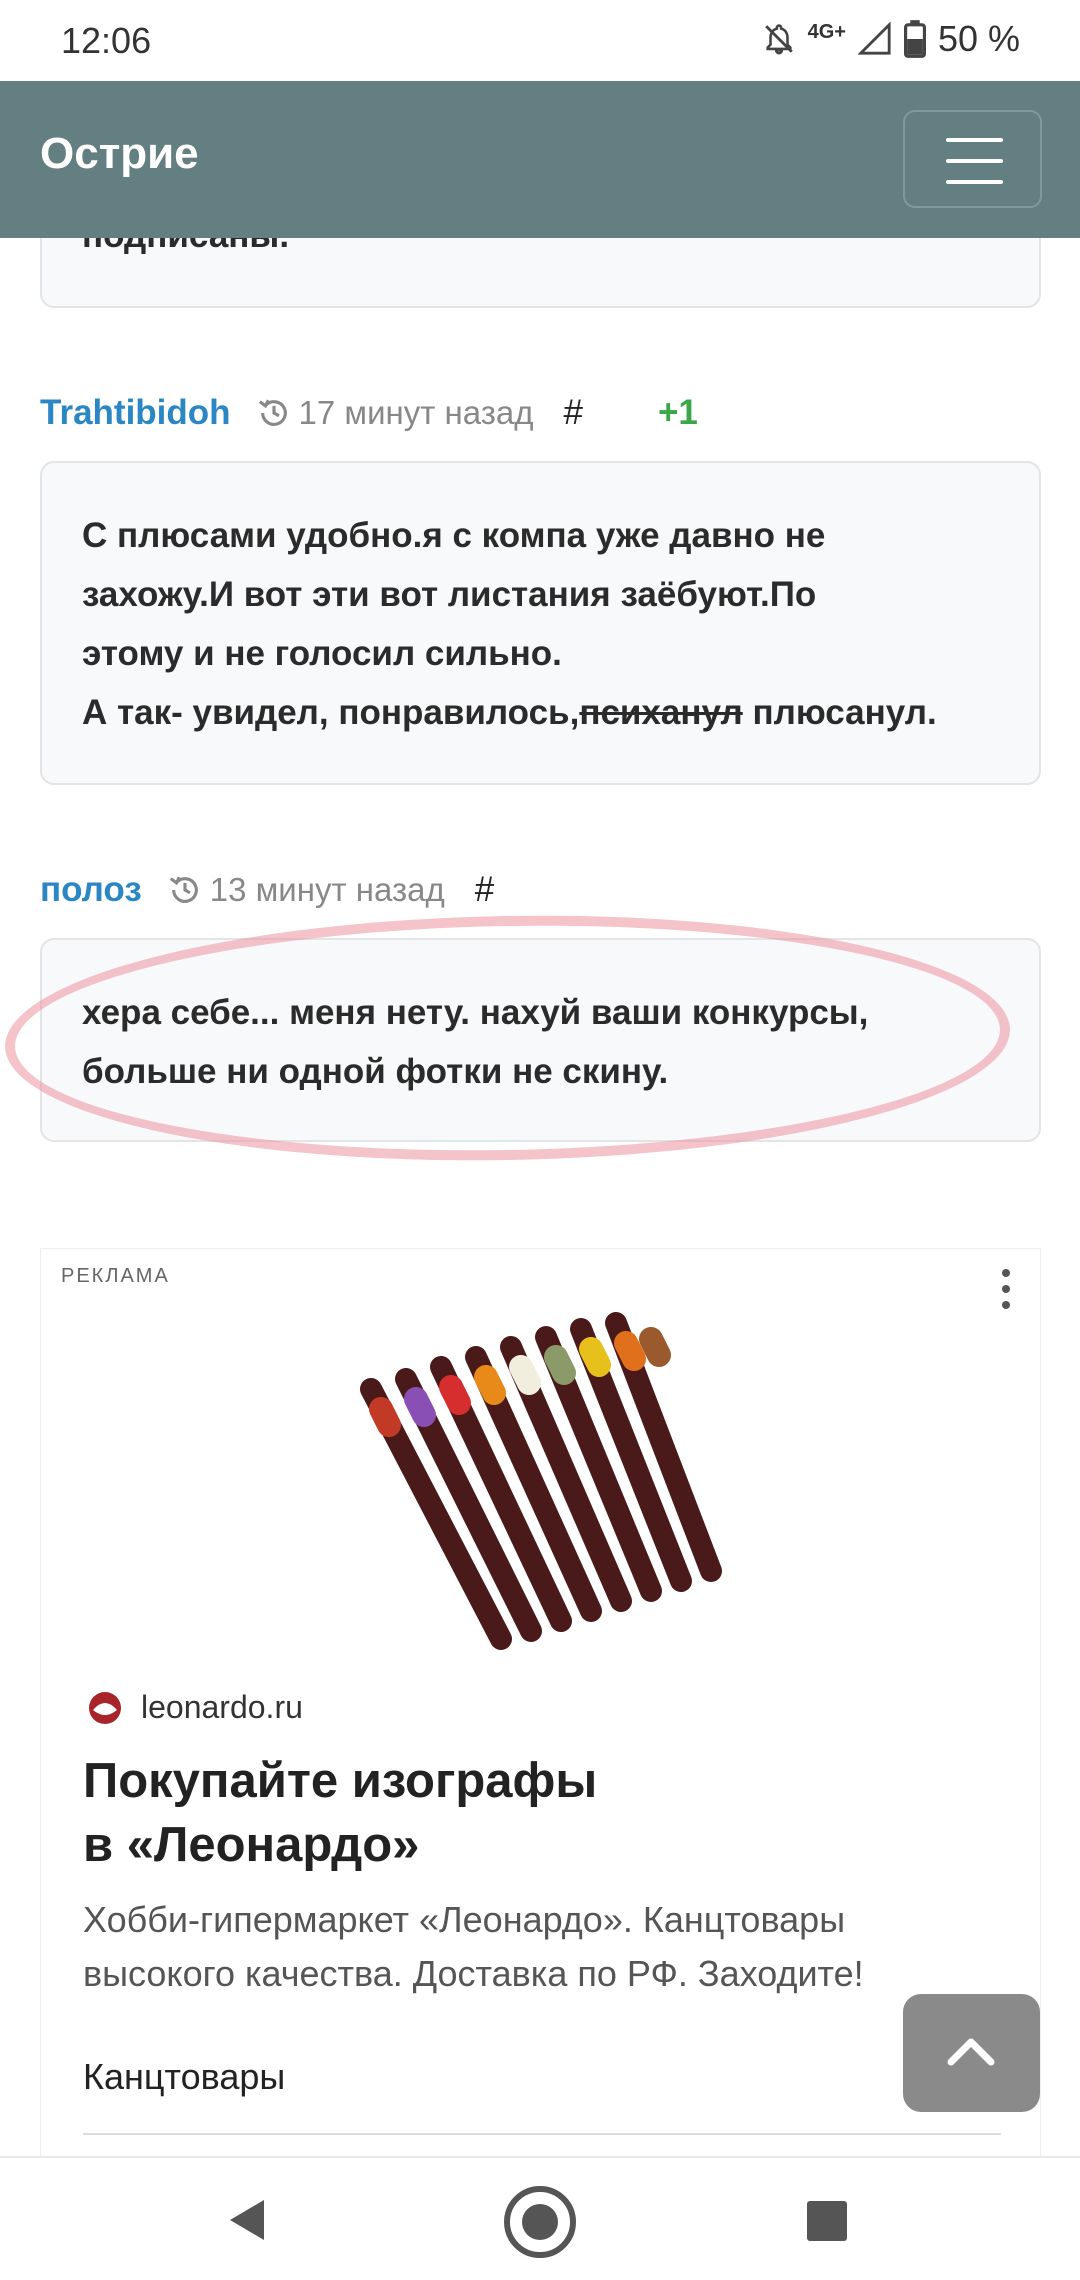 This screenshot has height=2280, width=1080. Describe the element at coordinates (416, 412) in the screenshot. I see `comment-time-text: 17 минут назад` at that location.